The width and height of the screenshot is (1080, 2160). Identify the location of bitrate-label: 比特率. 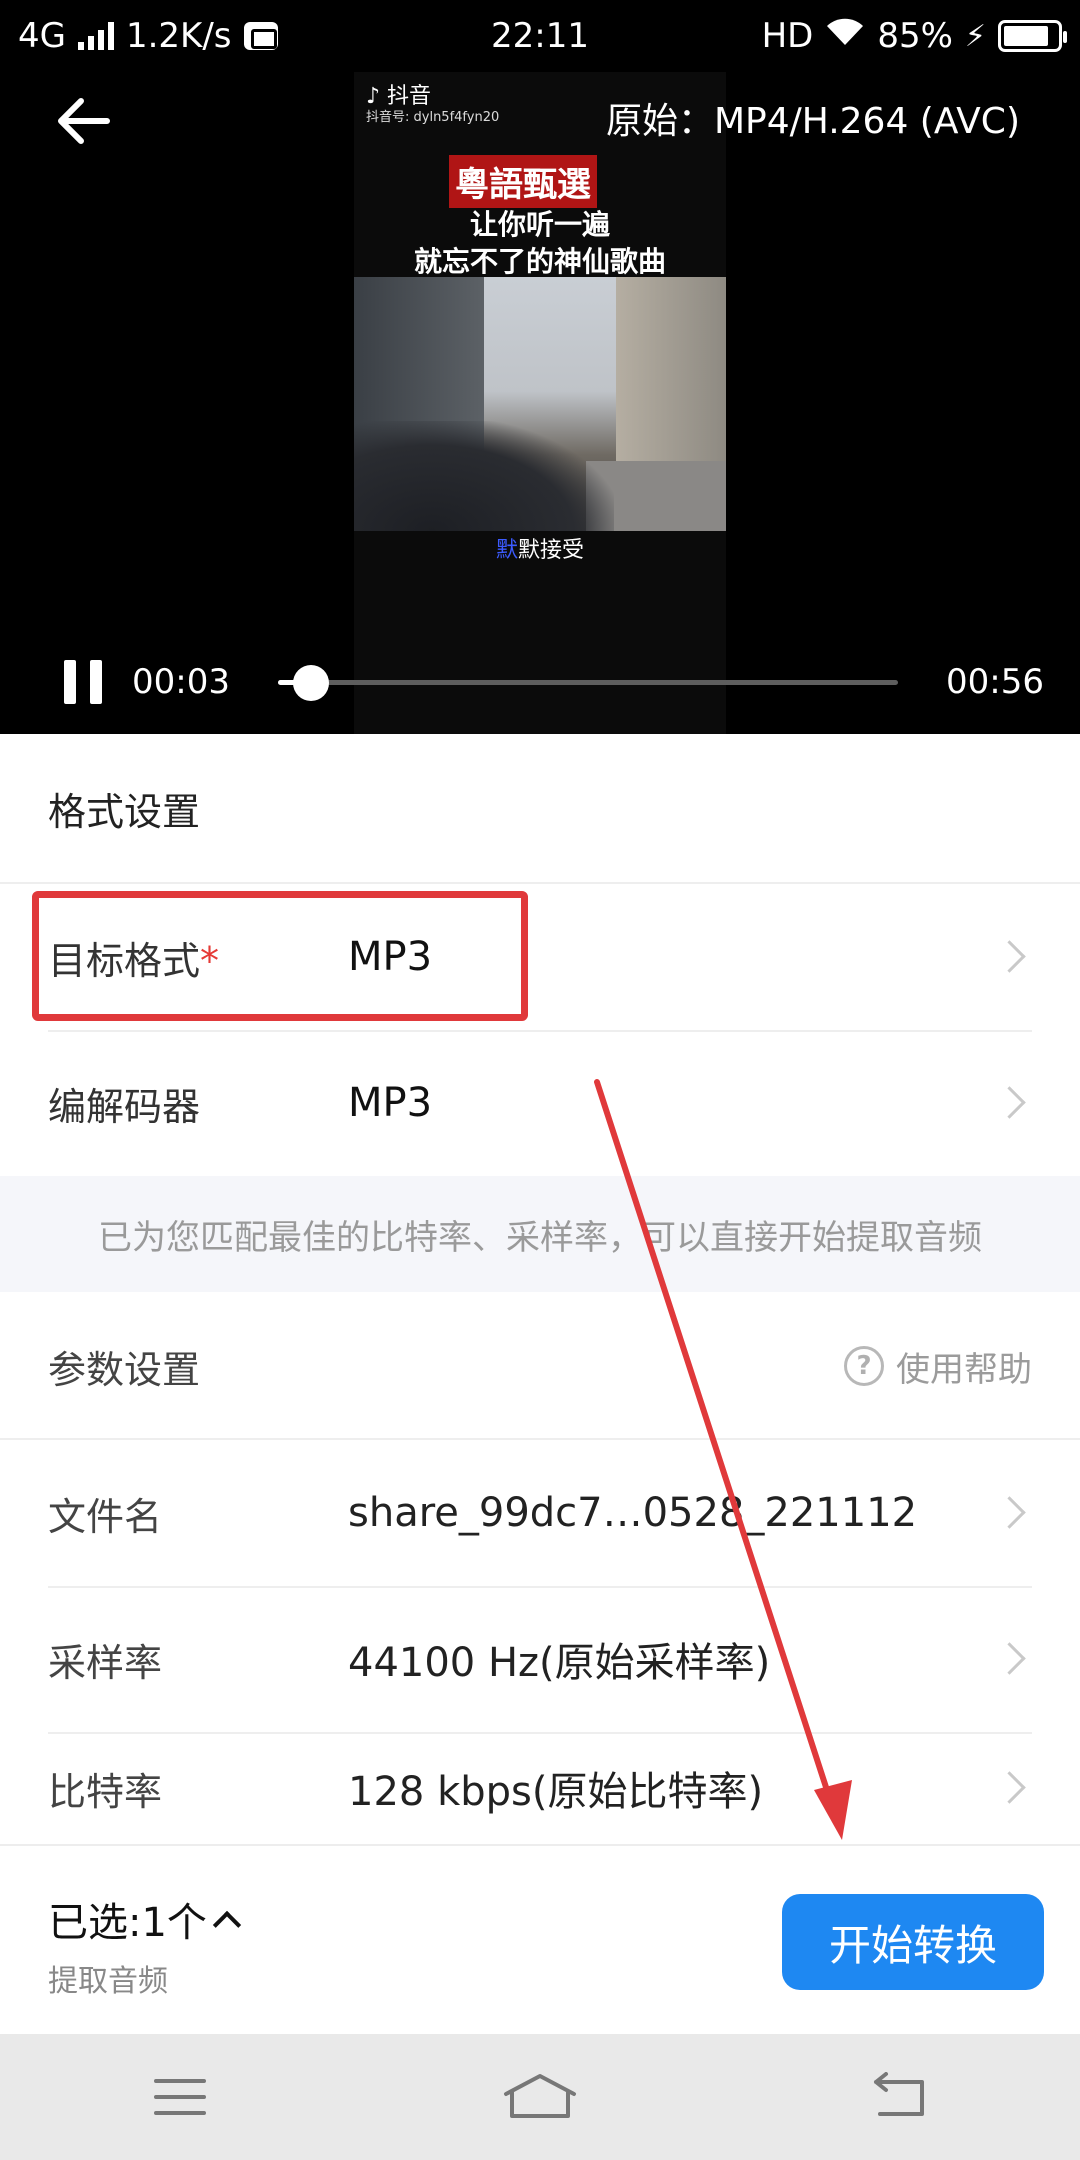
(105, 1791).